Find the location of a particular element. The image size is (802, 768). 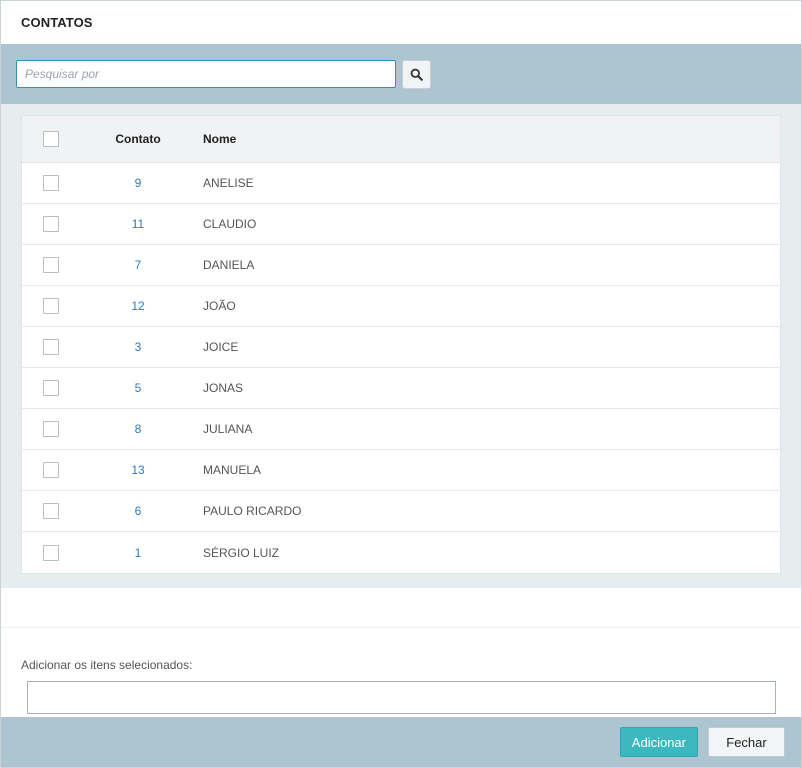

contact-name: ANELISE is located at coordinates (228, 183).